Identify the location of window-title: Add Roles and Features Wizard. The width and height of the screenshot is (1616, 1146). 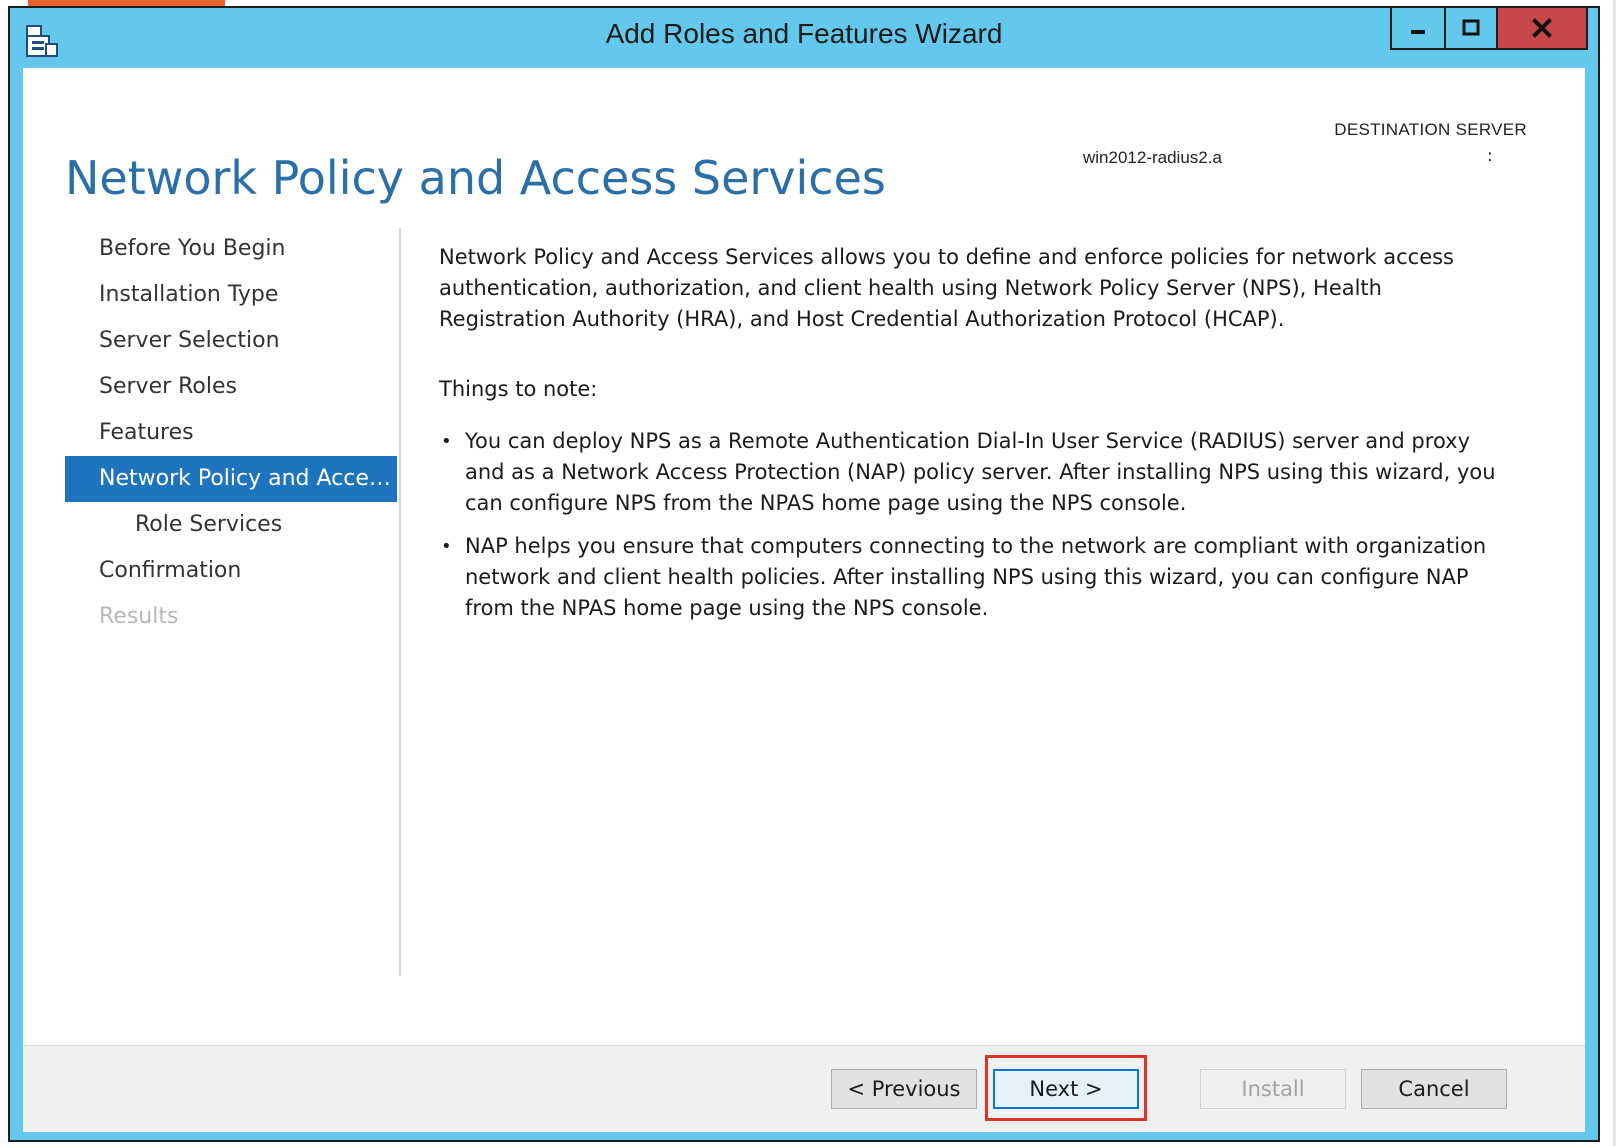
(804, 33).